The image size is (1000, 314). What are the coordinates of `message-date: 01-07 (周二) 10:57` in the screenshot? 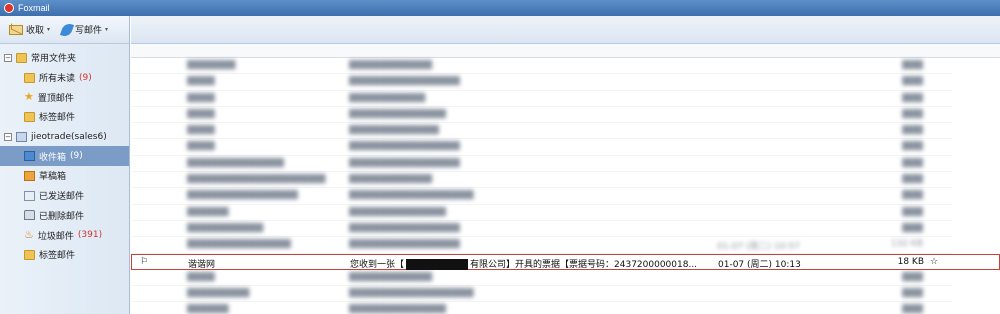 It's located at (758, 247).